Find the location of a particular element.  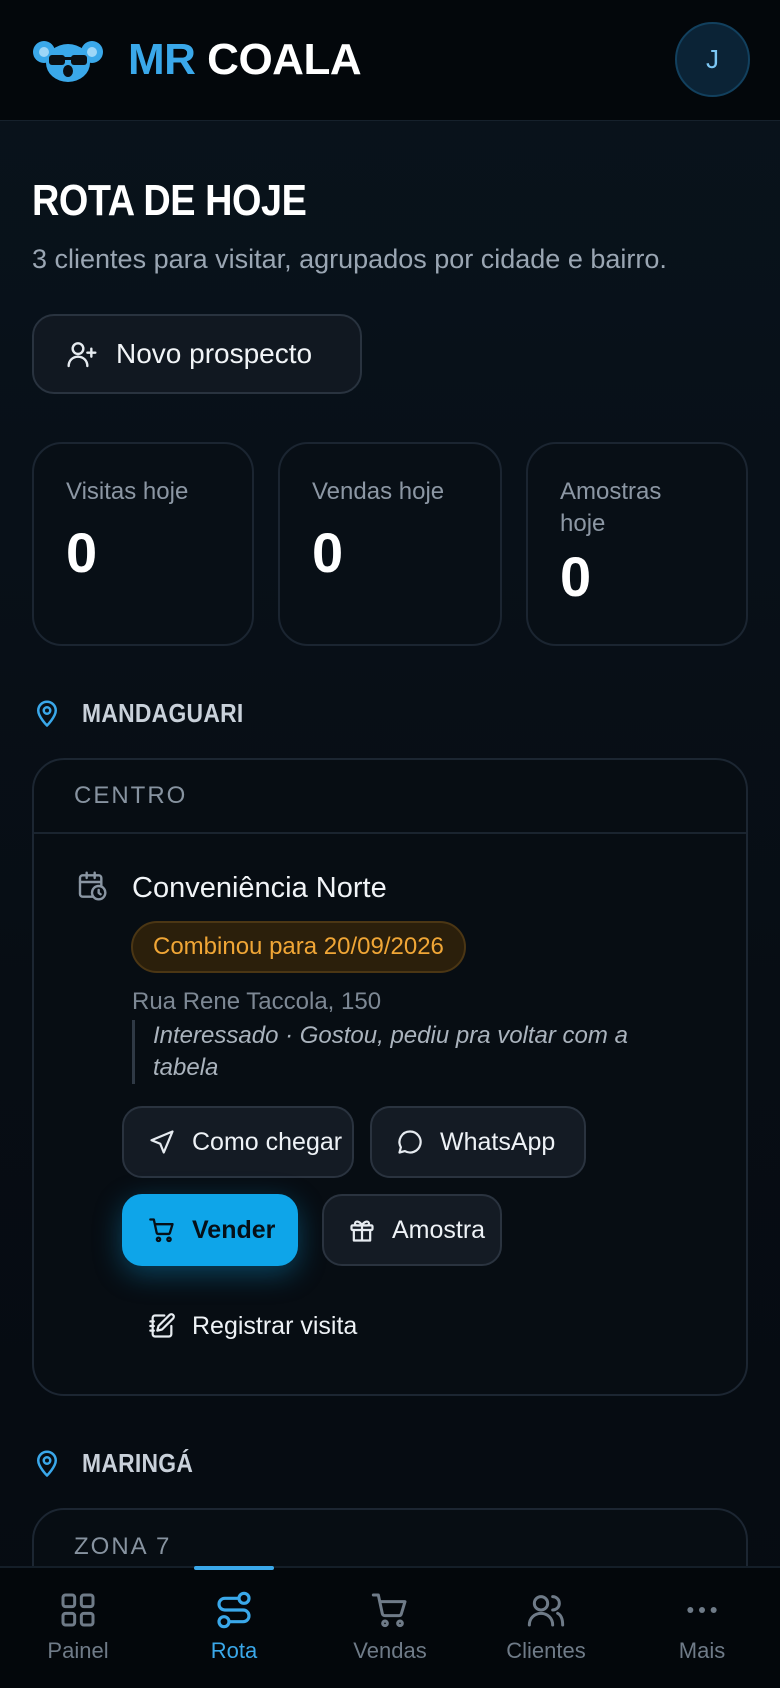

stat-visits-card: Visitas hoje 0 is located at coordinates (143, 544).